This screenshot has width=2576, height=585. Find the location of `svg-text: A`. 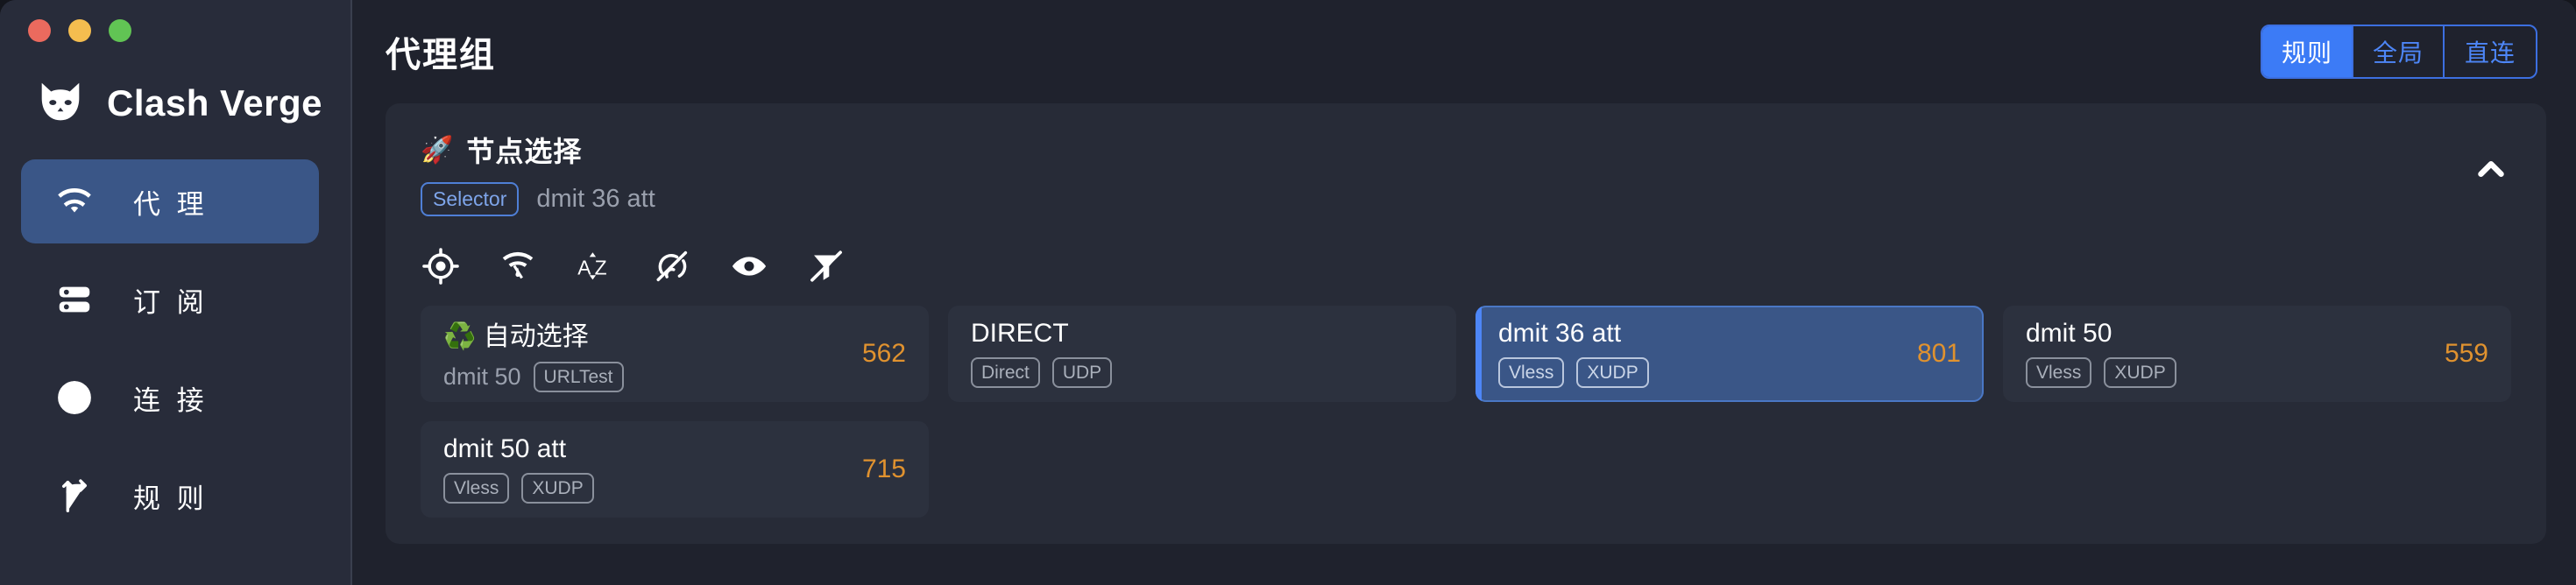

svg-text: A is located at coordinates (584, 267).